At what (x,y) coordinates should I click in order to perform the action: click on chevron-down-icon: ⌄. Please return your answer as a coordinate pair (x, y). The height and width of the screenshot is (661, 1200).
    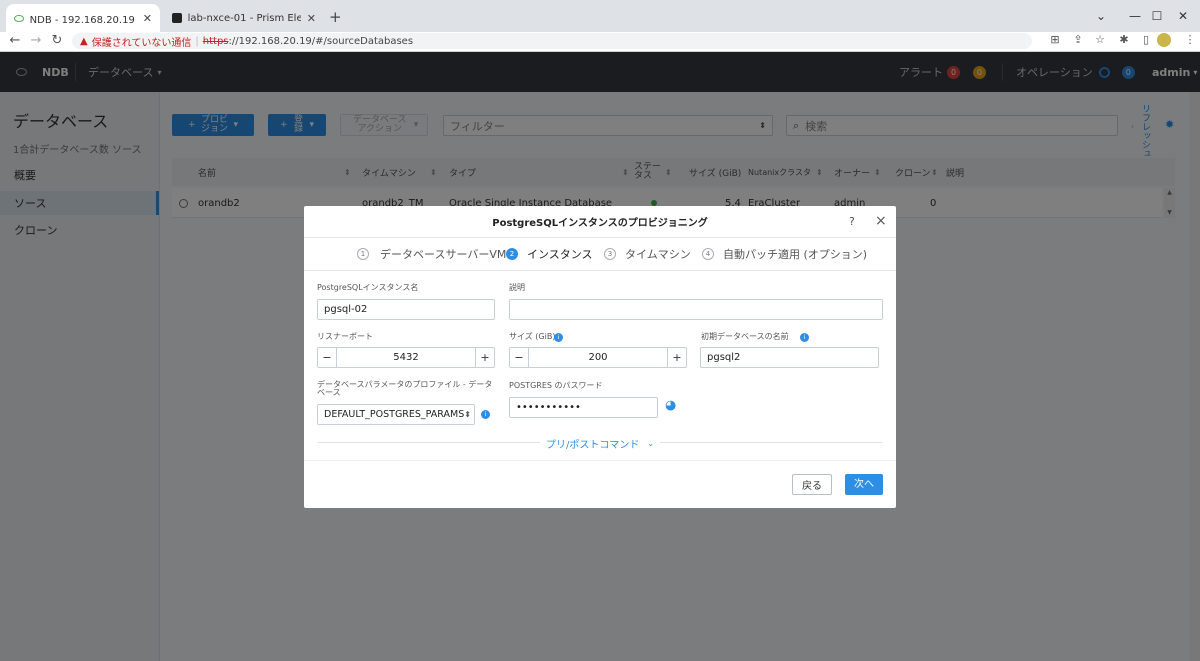
    Looking at the image, I should click on (651, 443).